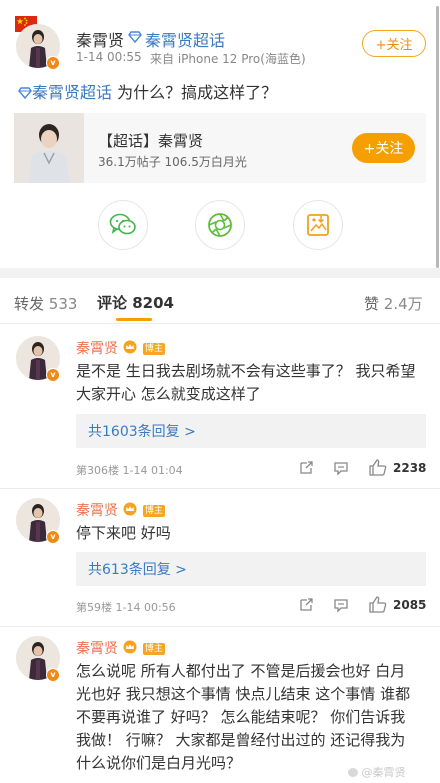 The height and width of the screenshot is (783, 440). Describe the element at coordinates (383, 772) in the screenshot. I see `watermark-text: @秦霄贤` at that location.